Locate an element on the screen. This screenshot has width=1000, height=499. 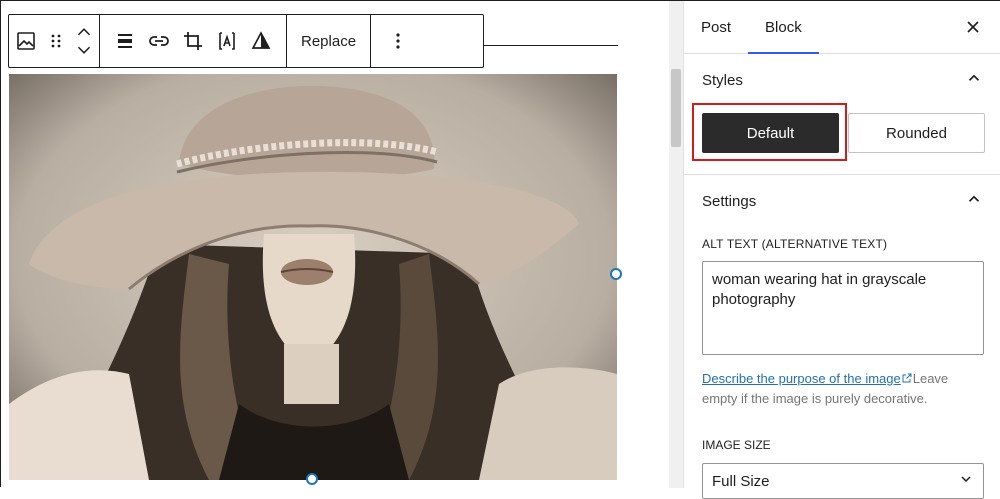
close-icon is located at coordinates (973, 27).